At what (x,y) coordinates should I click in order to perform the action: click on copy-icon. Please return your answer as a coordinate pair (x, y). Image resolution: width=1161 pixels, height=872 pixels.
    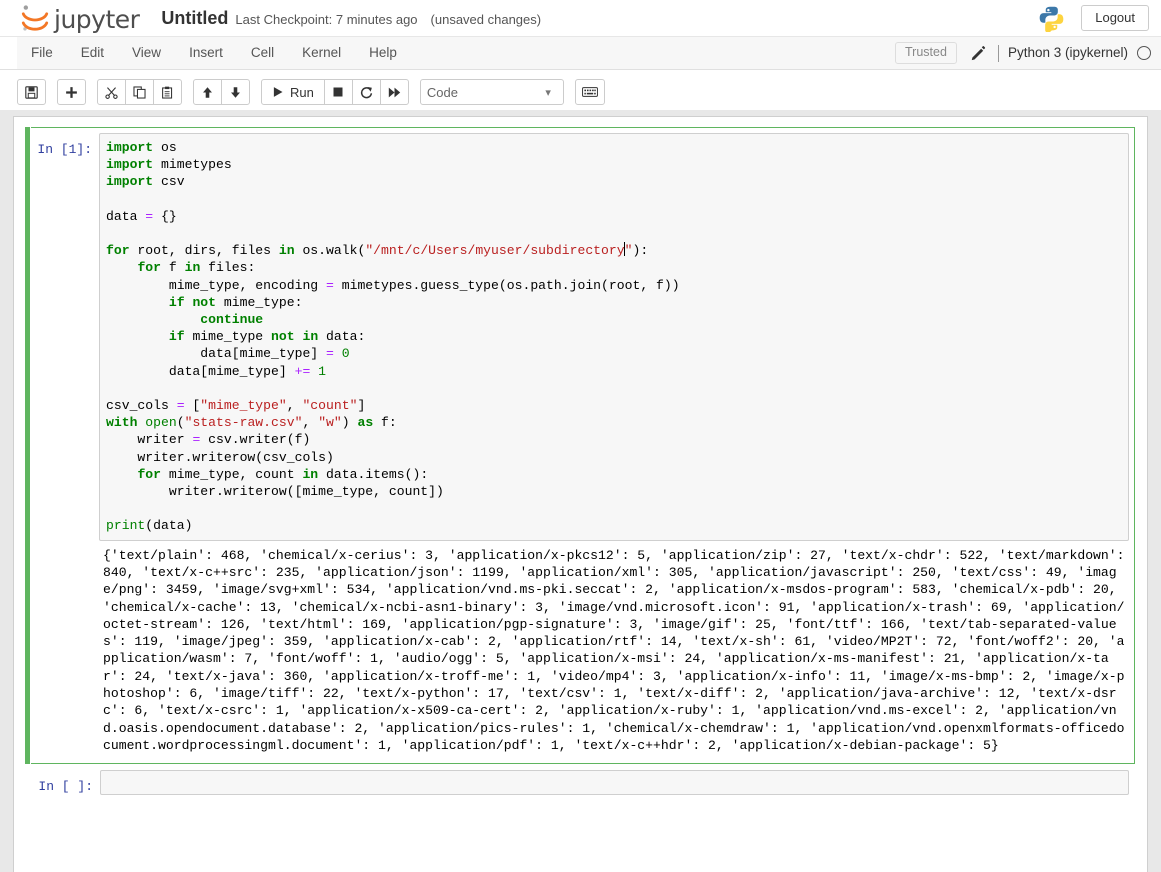
    Looking at the image, I should click on (139, 92).